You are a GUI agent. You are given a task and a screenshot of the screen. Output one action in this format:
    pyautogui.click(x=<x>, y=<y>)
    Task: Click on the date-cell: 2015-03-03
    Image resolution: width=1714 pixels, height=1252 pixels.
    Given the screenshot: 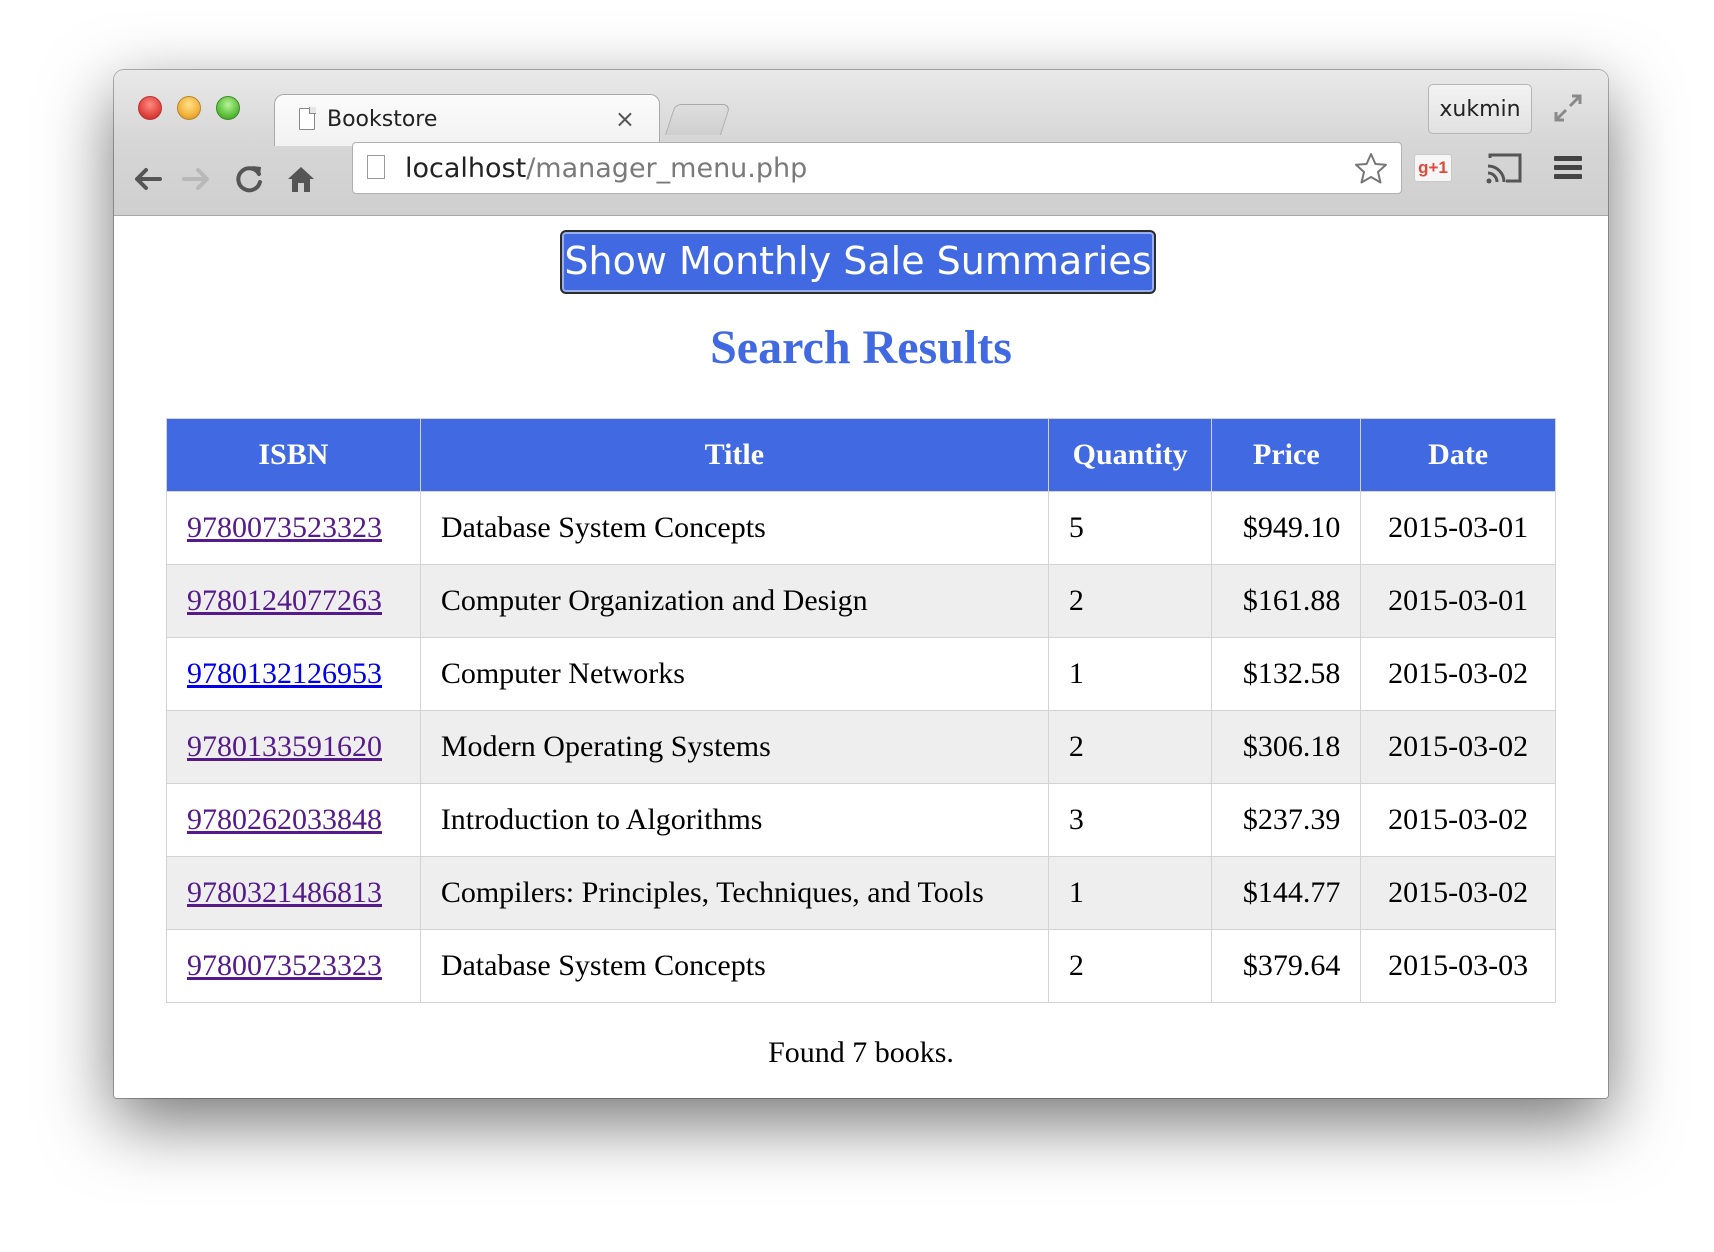 What is the action you would take?
    pyautogui.click(x=1458, y=966)
    